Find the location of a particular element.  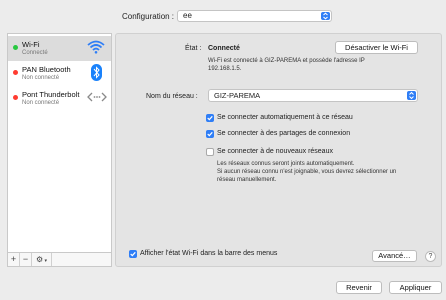

bluetooth-icon is located at coordinates (96, 73).